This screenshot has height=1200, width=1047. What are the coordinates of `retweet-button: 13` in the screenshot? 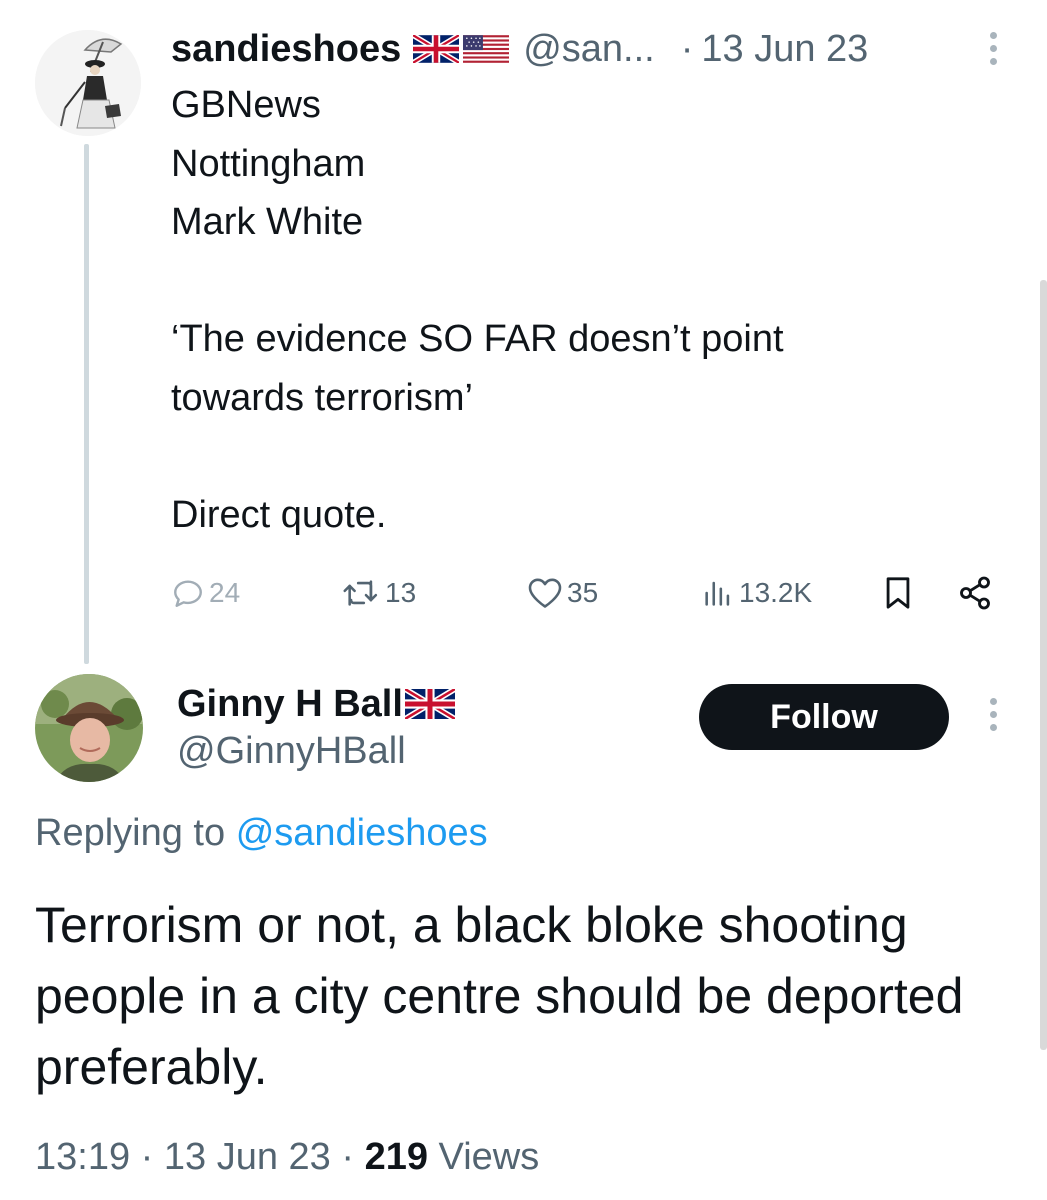 It's located at (378, 593).